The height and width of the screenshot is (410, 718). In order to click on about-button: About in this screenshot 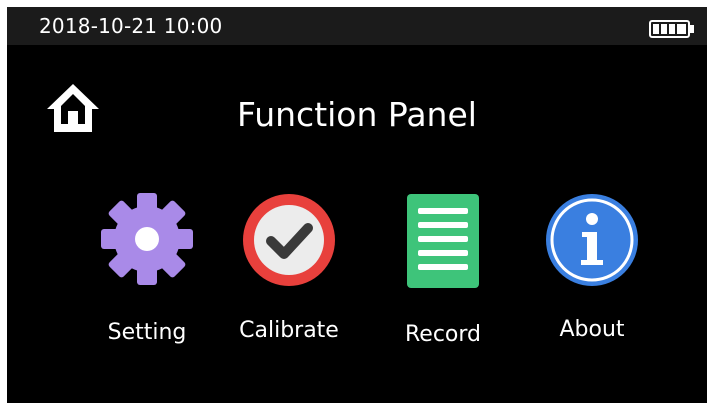, I will do `click(592, 274)`.